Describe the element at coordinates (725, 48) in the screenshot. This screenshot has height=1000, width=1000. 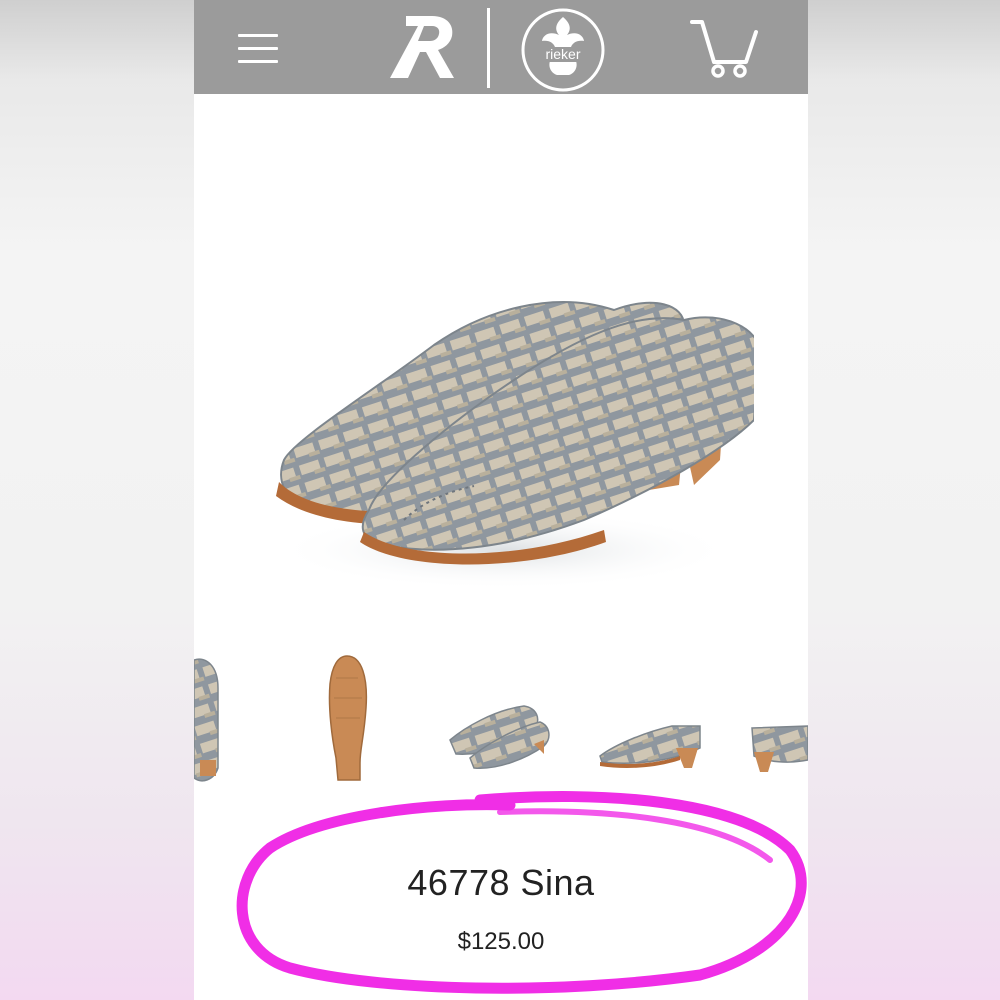
I see `shopping-cart-icon` at that location.